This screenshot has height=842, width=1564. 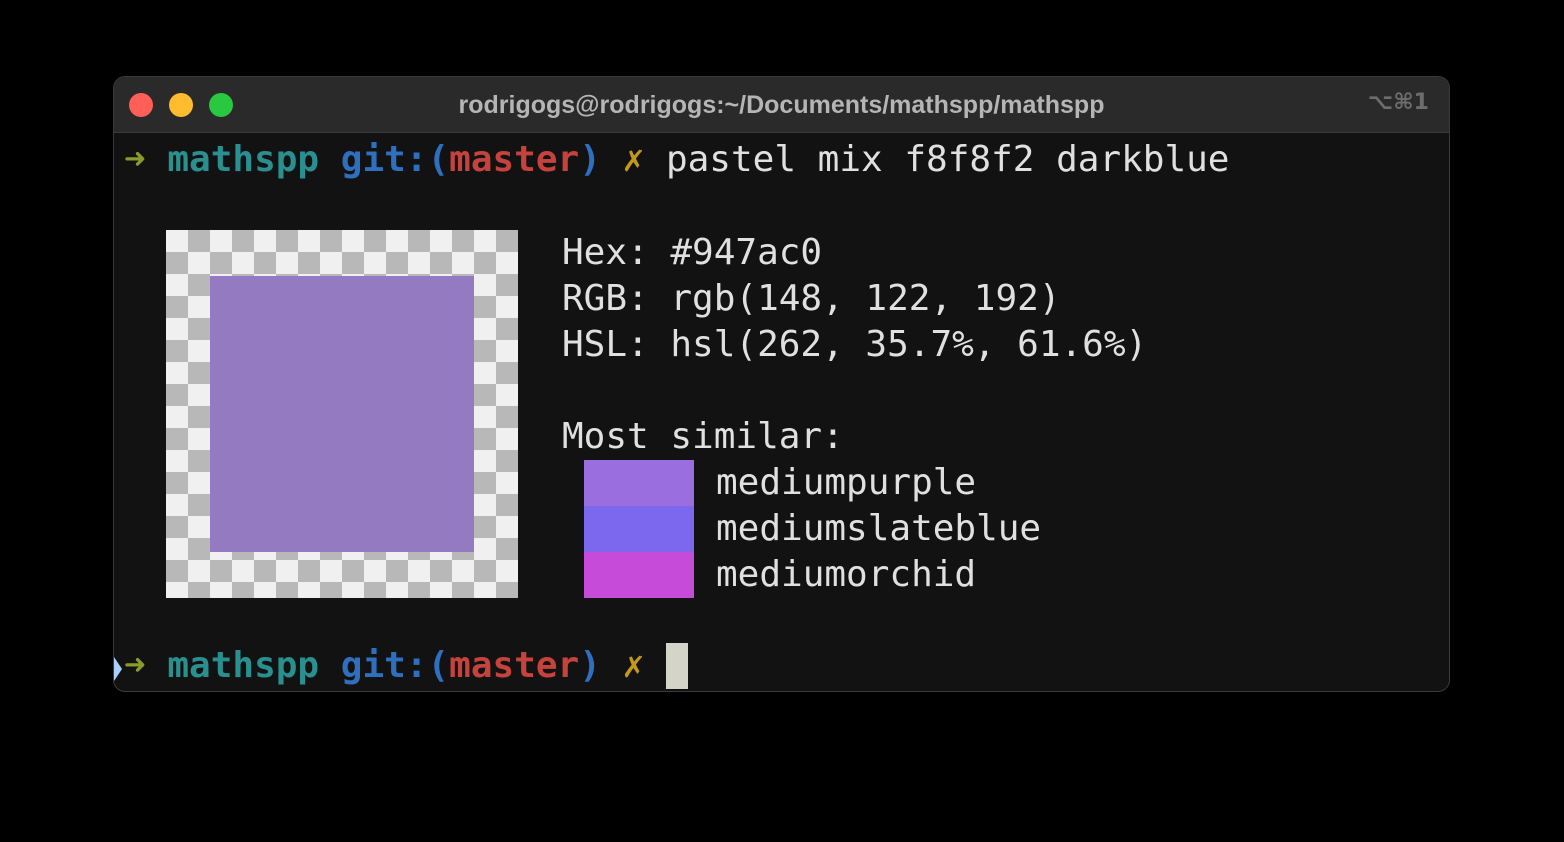 What do you see at coordinates (811, 298) in the screenshot?
I see `rgb-value-line: RGB: rgb(148, 122, 192)` at bounding box center [811, 298].